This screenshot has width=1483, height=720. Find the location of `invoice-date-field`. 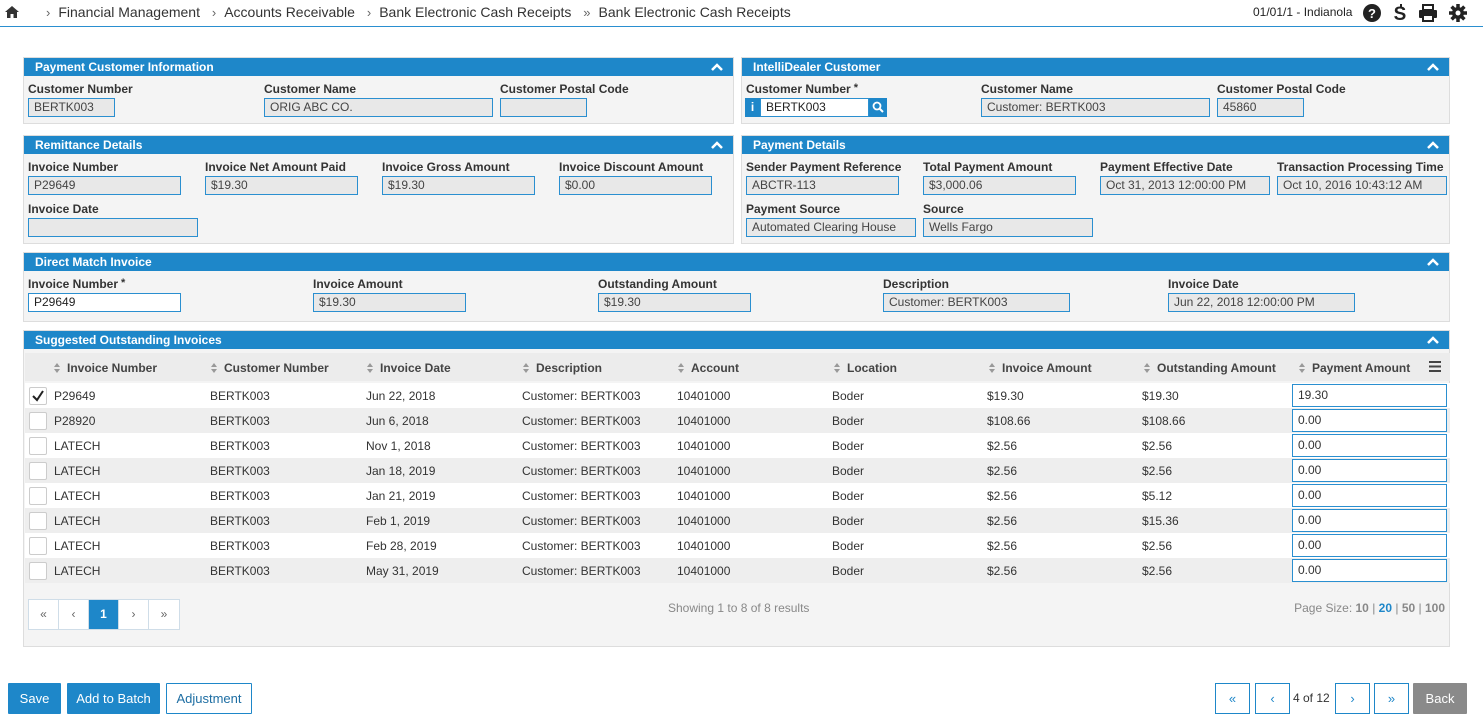

invoice-date-field is located at coordinates (113, 227).